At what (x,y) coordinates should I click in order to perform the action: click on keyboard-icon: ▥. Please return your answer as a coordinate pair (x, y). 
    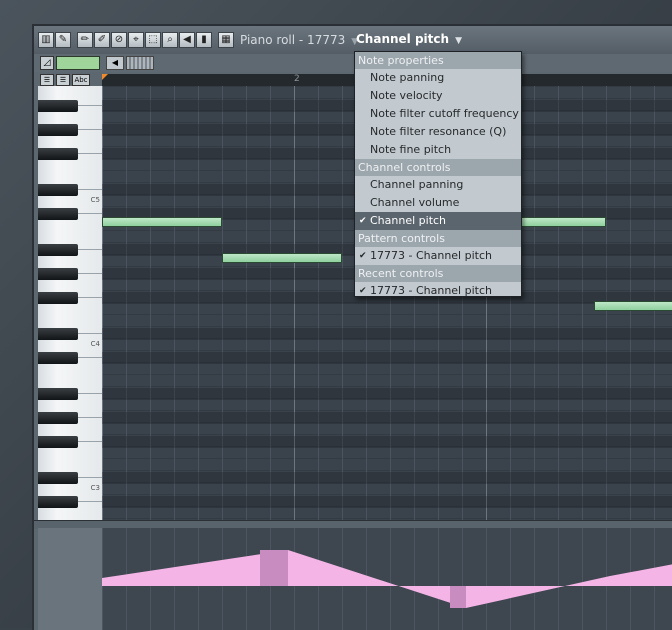
    Looking at the image, I should click on (46, 40).